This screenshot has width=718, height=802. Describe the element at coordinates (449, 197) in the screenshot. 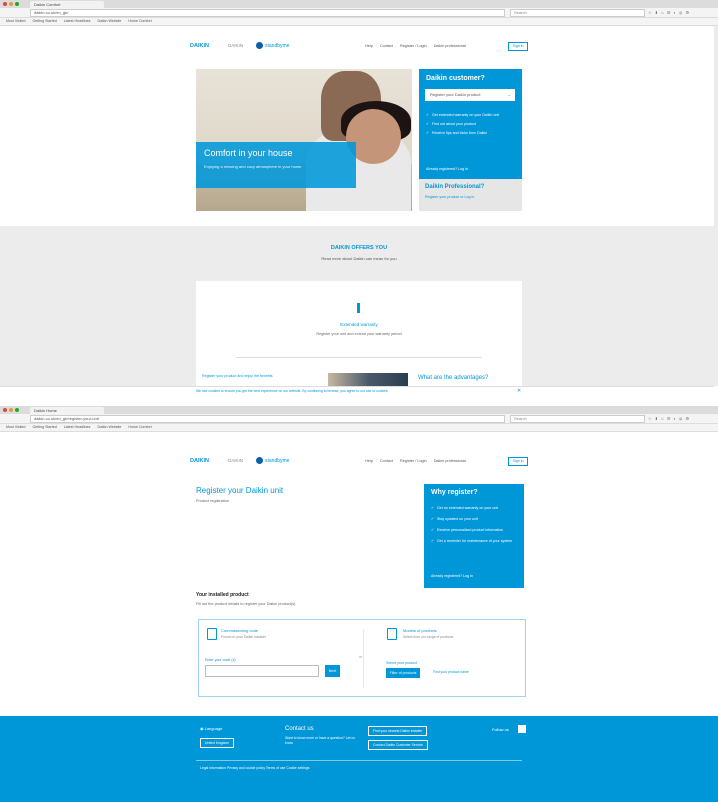

I see `professional-link: Register your product or Log in` at that location.